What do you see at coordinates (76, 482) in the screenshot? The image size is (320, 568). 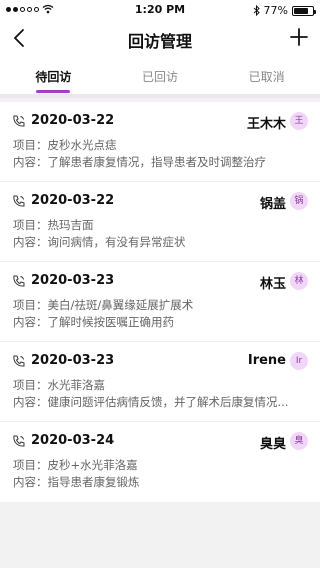 I see `content-text: 内容：指导患者康复锻炼` at bounding box center [76, 482].